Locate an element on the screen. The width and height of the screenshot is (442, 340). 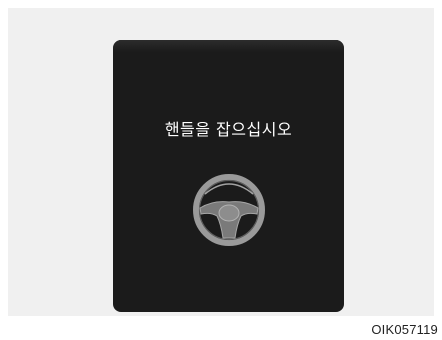
figure-code-label: OIK057119 is located at coordinates (404, 329).